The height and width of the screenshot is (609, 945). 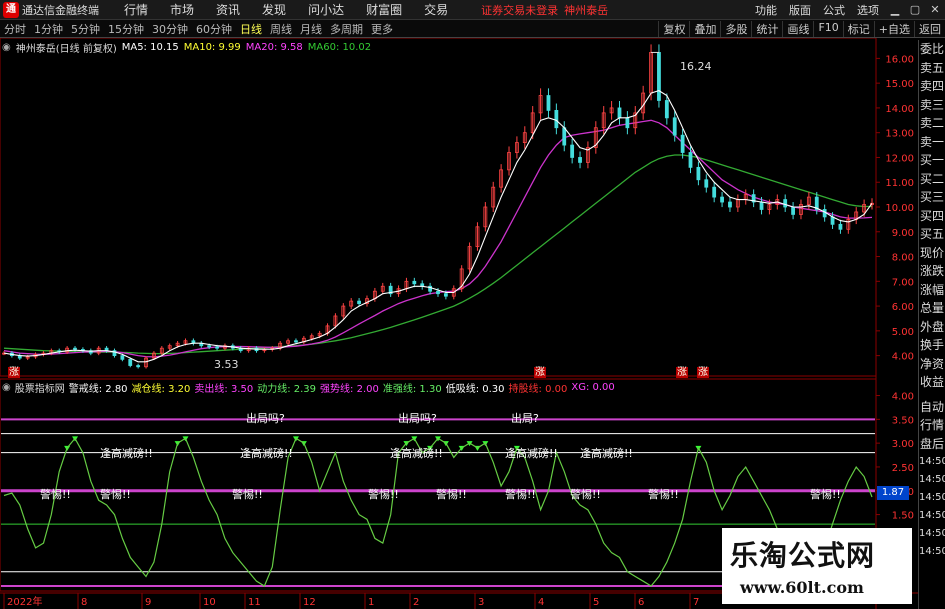 What do you see at coordinates (48, 29) in the screenshot?
I see `period-1min: 1分钟` at bounding box center [48, 29].